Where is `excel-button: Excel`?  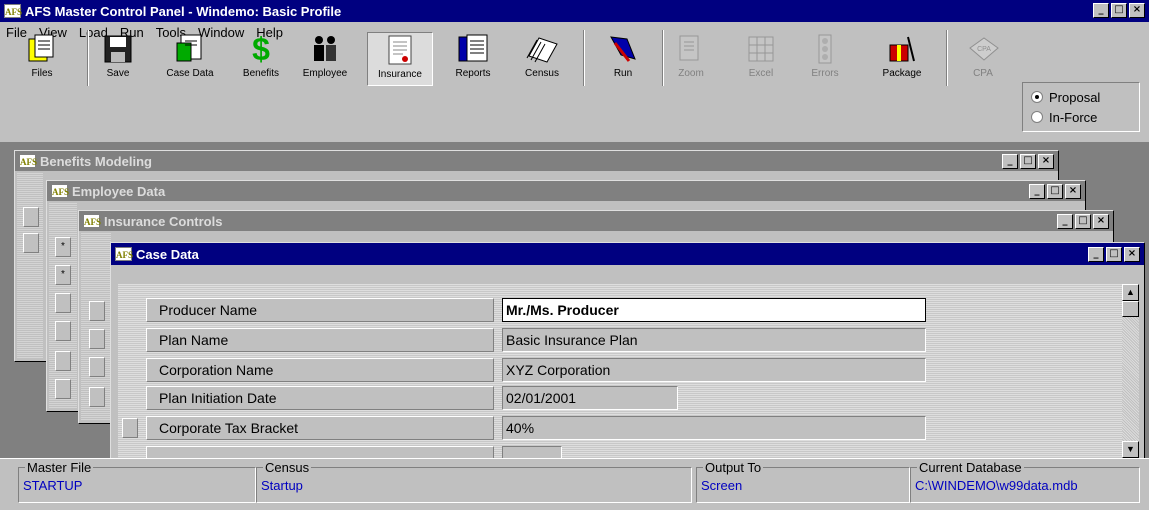 excel-button: Excel is located at coordinates (761, 59).